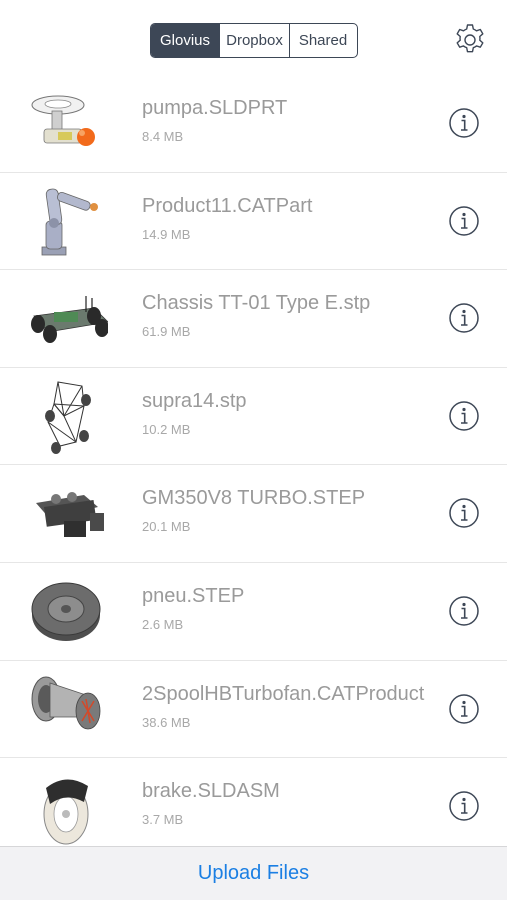  Describe the element at coordinates (215, 108) in the screenshot. I see `file-name: pumpa.SLDPRT` at that location.